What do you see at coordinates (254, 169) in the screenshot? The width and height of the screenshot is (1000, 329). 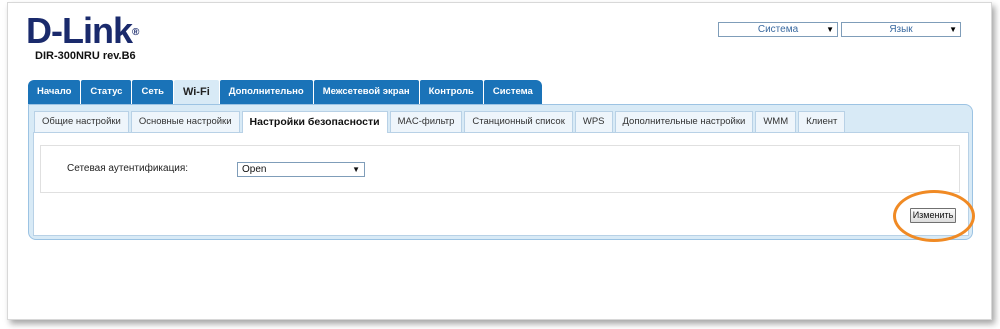 I see `auth-select-value: Open` at bounding box center [254, 169].